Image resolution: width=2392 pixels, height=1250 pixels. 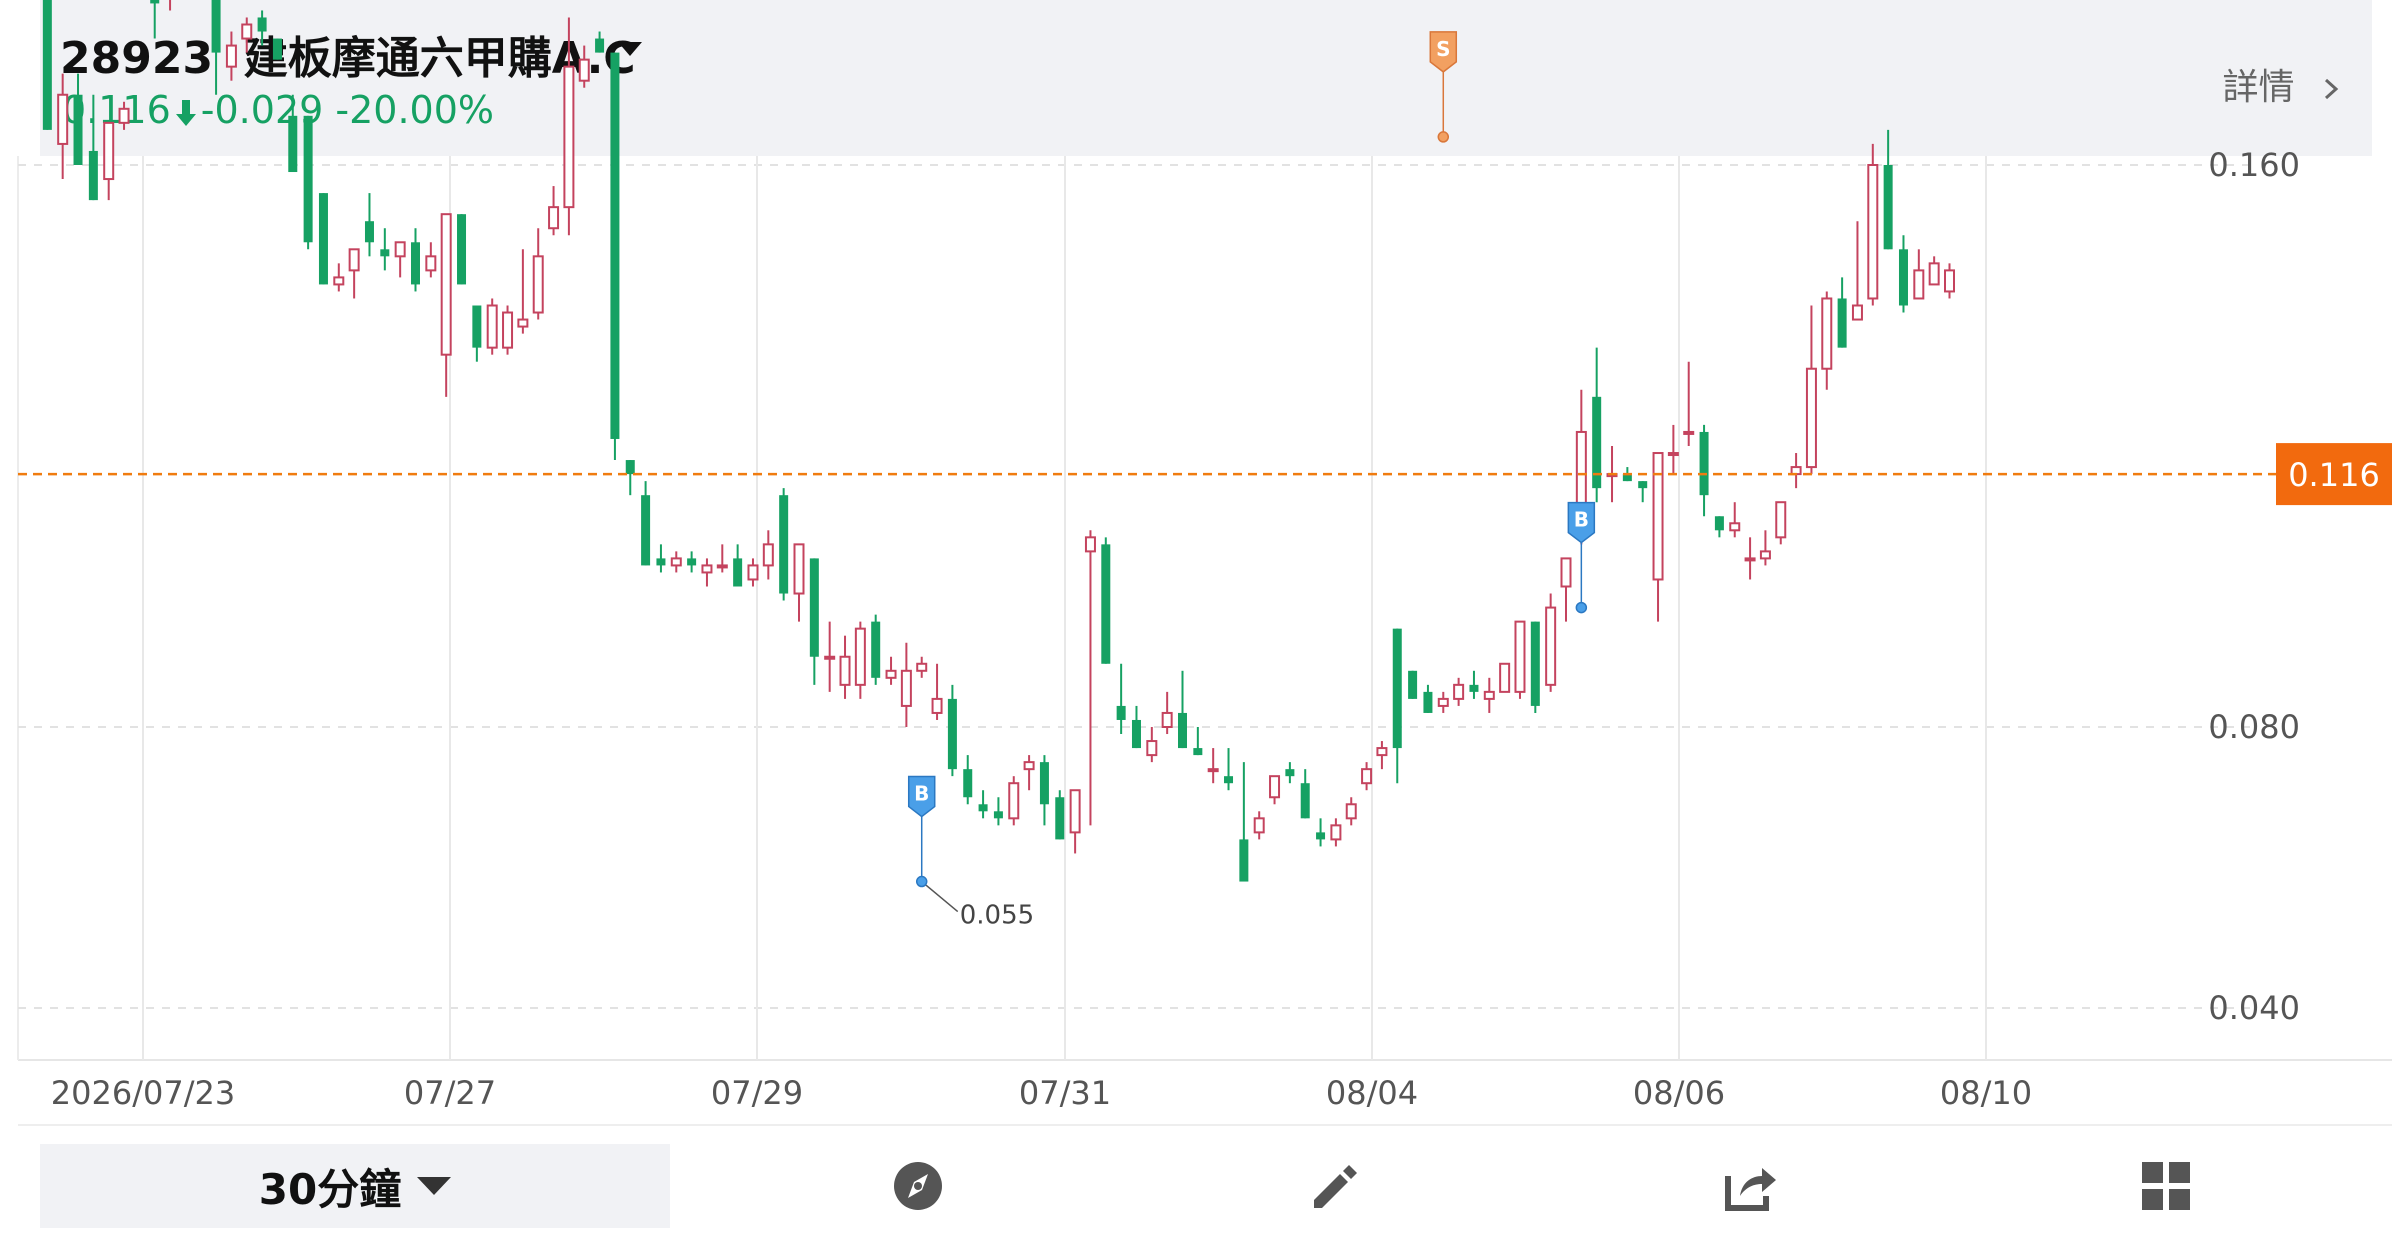 I want to click on x-tick-label: 07/27, so click(x=450, y=1093).